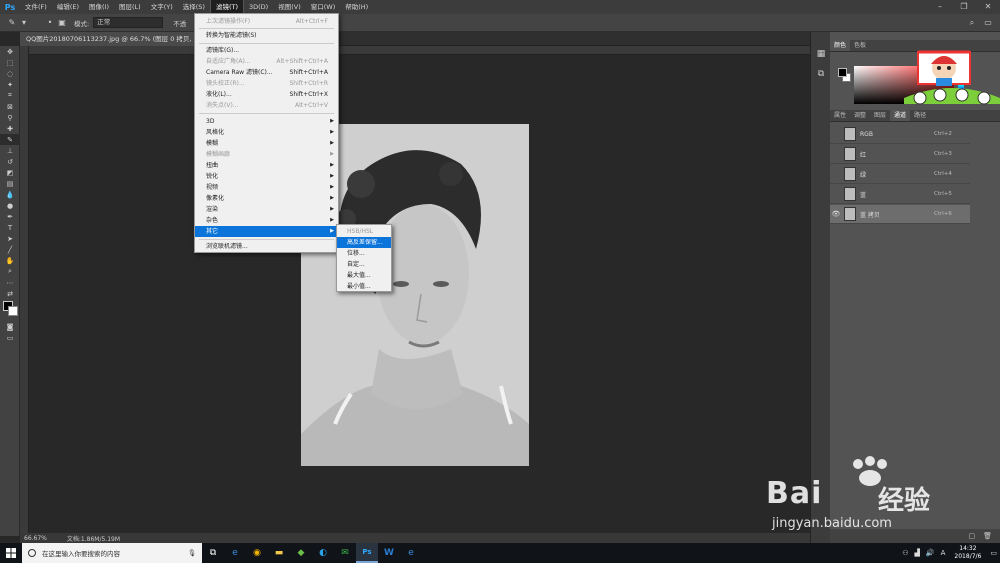 The height and width of the screenshot is (563, 1000). Describe the element at coordinates (10, 227) in the screenshot. I see `type-tool-icon: T` at that location.